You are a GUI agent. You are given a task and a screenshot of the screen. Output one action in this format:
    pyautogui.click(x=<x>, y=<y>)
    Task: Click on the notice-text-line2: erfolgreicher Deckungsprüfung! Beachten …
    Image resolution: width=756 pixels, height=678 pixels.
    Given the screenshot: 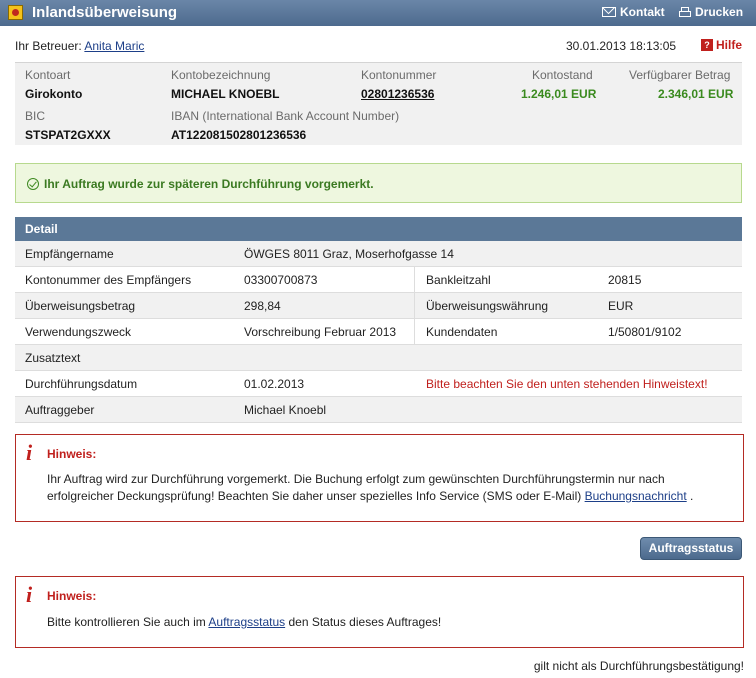 What is the action you would take?
    pyautogui.click(x=316, y=496)
    